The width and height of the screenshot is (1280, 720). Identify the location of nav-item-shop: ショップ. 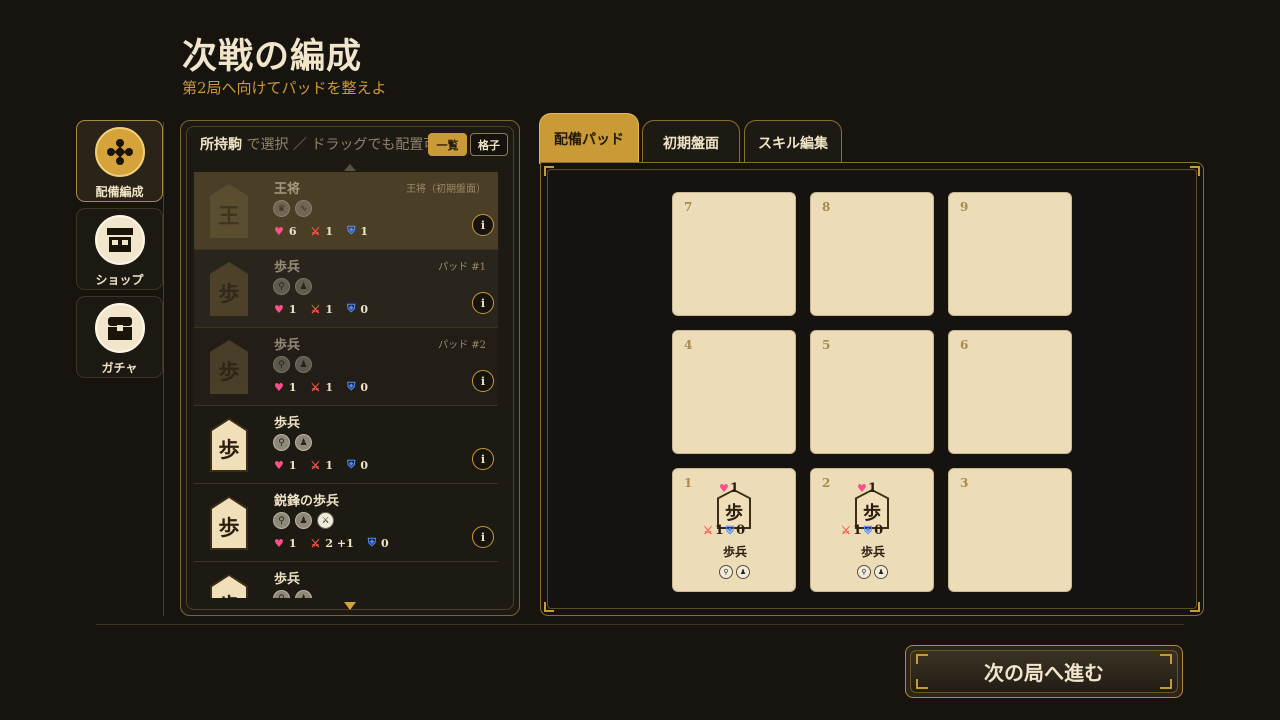
(119, 249).